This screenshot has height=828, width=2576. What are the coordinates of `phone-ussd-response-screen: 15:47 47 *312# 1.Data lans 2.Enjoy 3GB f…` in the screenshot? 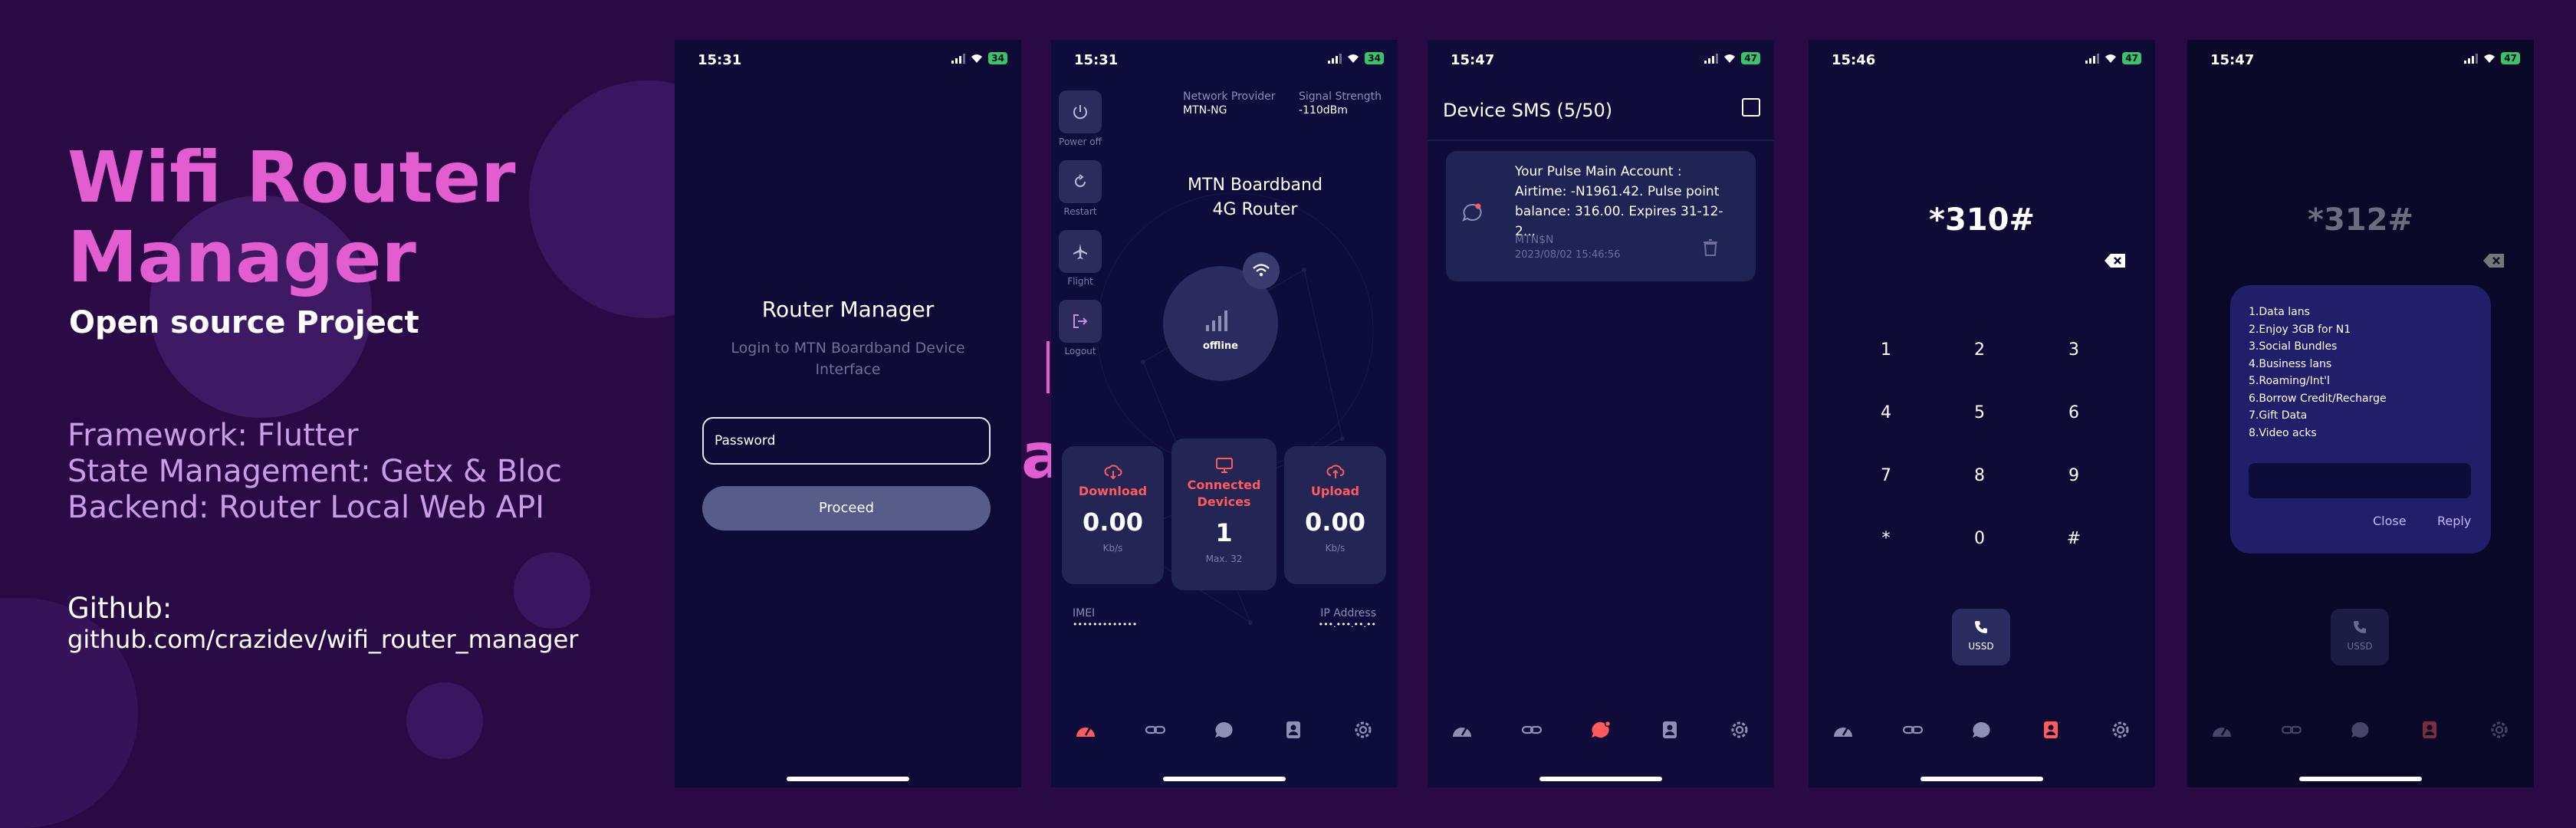 It's located at (2361, 413).